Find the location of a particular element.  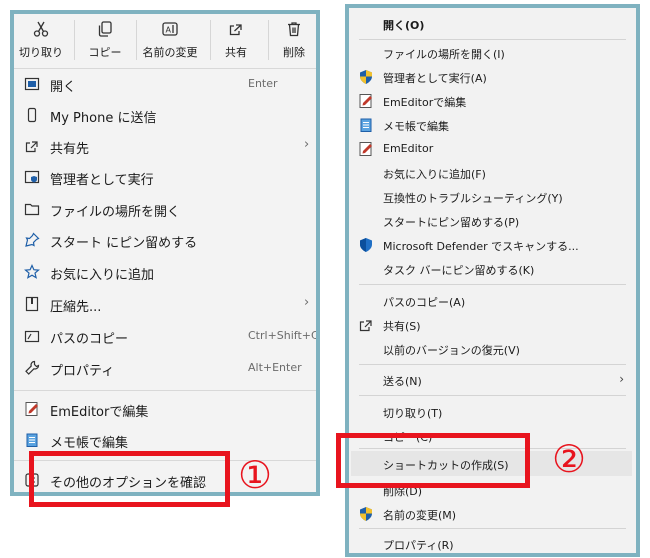

menu-item-add-to-favorites: お気に入りに追加(F) is located at coordinates (492, 173).